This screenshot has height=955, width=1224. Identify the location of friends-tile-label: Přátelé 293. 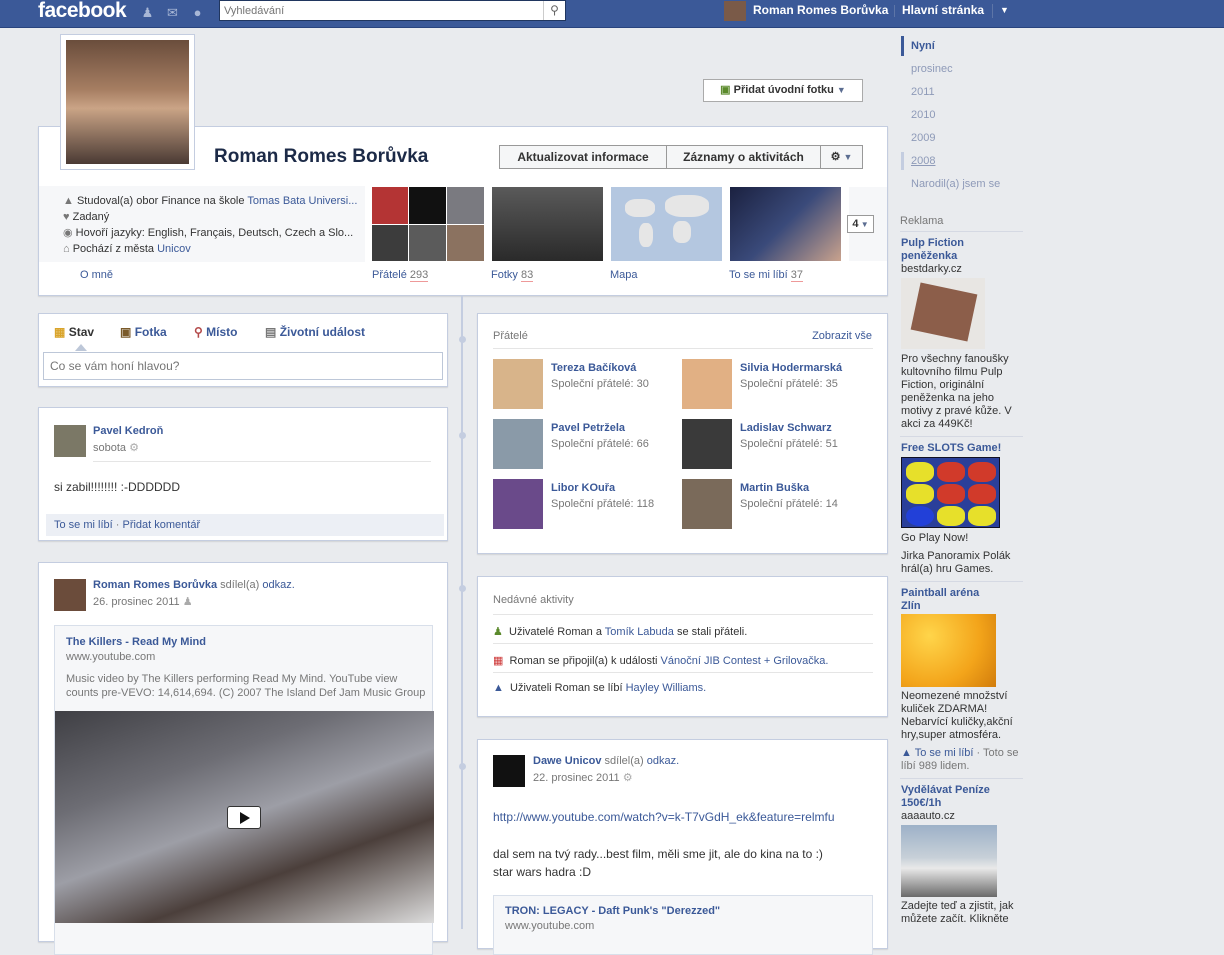
(400, 275).